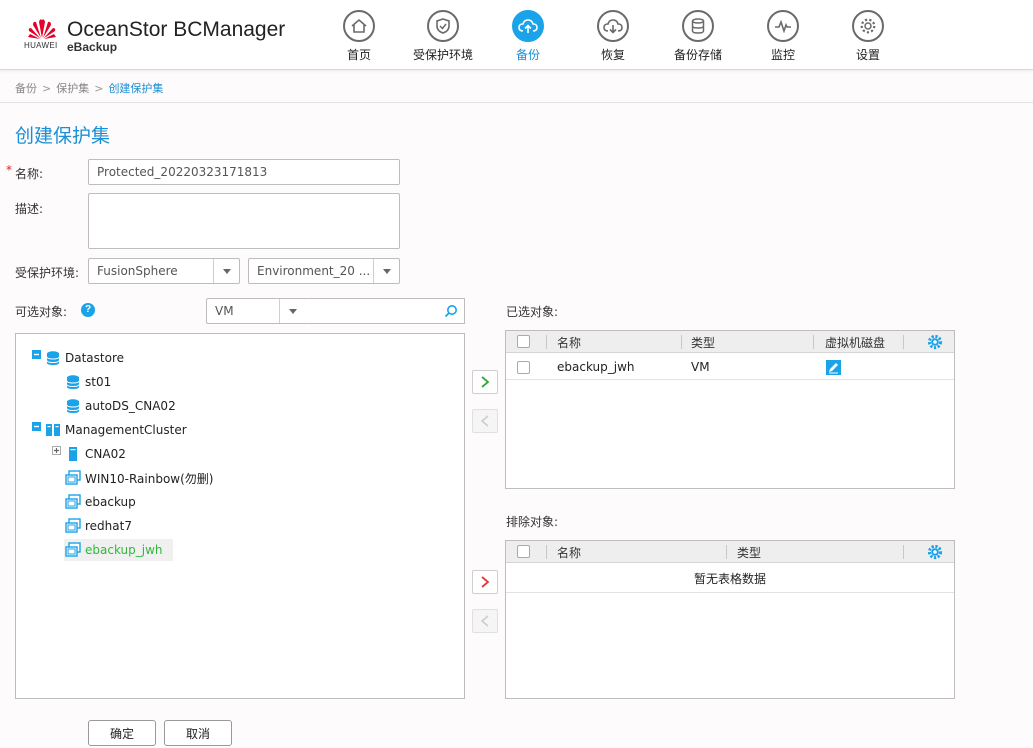 The height and width of the screenshot is (748, 1033). I want to click on env-type-select: FusionSphere, so click(164, 271).